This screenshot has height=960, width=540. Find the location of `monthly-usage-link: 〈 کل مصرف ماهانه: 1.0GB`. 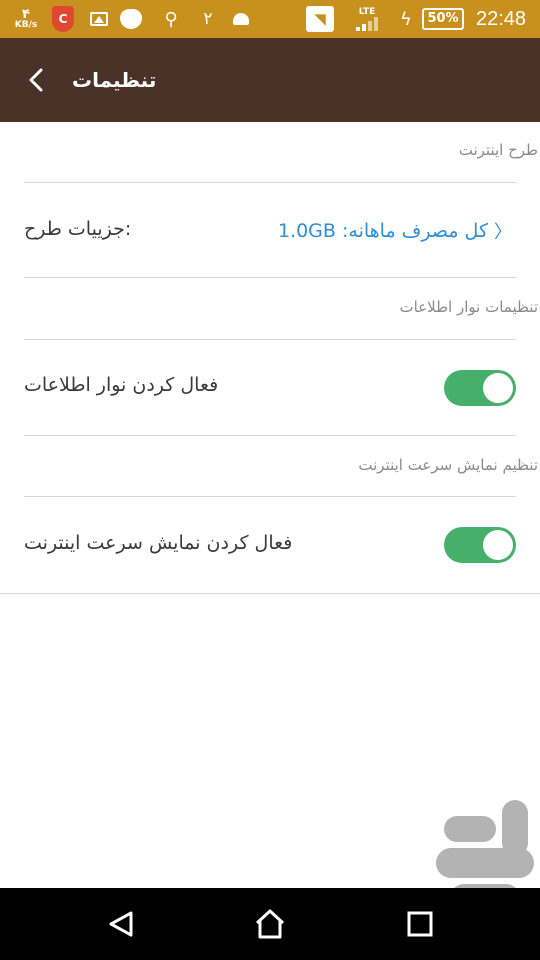

monthly-usage-link: 〈 کل مصرف ماهانه: 1.0GB is located at coordinates (395, 231).